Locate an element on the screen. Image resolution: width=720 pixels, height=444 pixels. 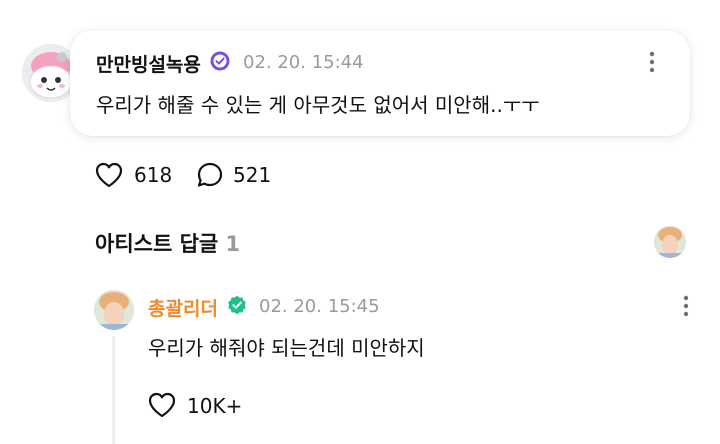
like-button is located at coordinates (109, 175).